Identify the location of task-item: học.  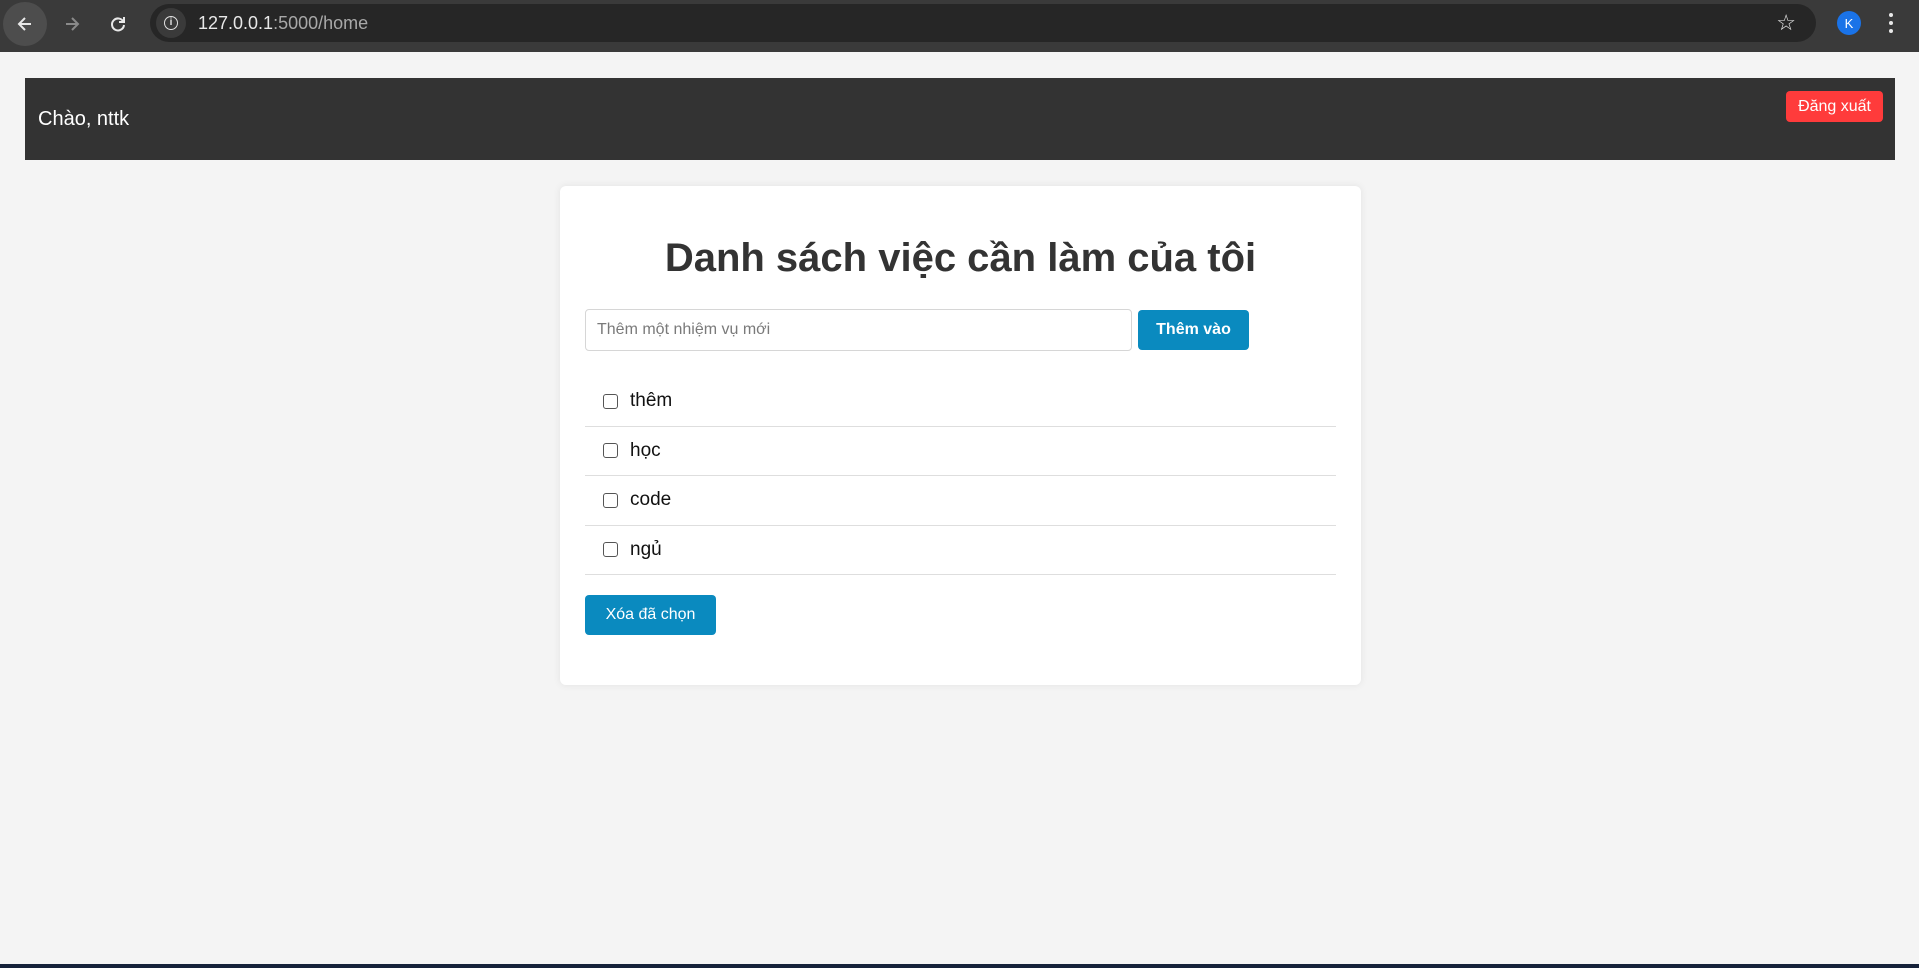
(960, 451).